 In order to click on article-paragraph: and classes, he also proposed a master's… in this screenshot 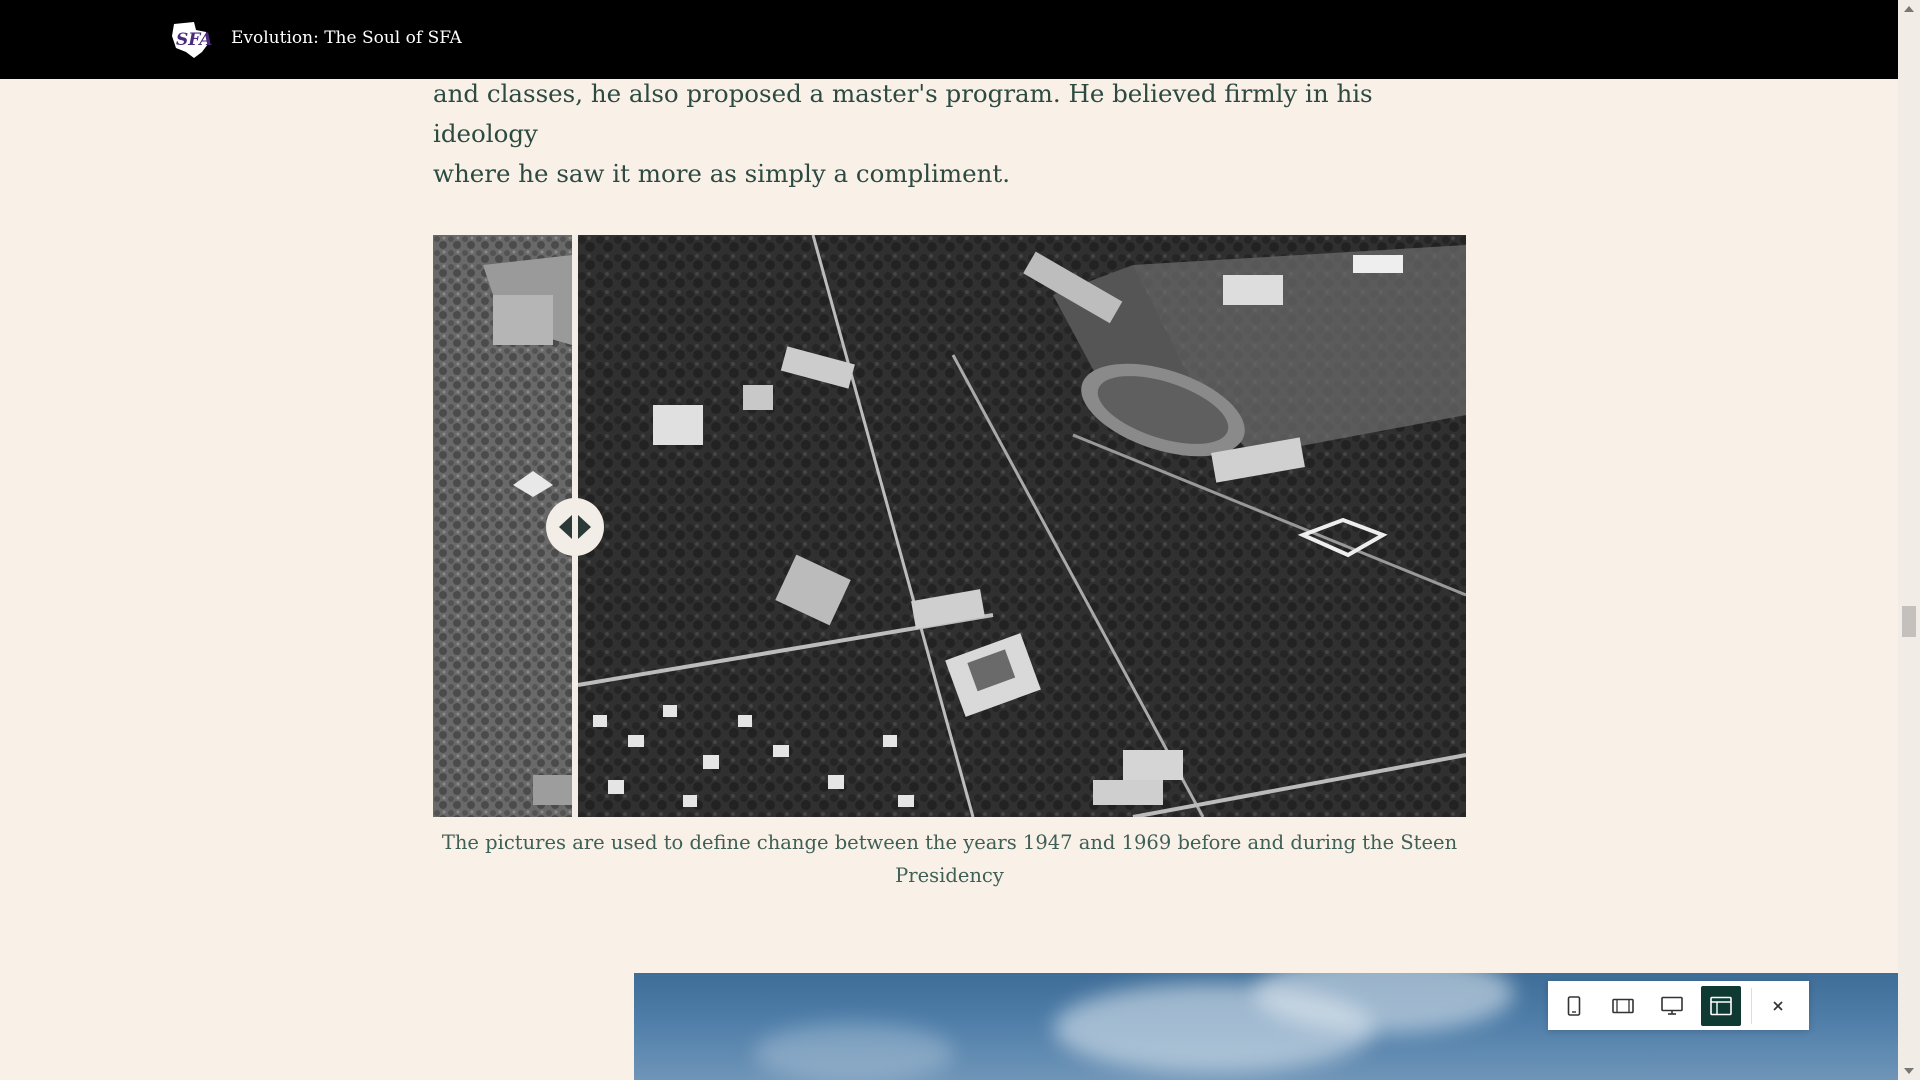, I will do `click(953, 134)`.